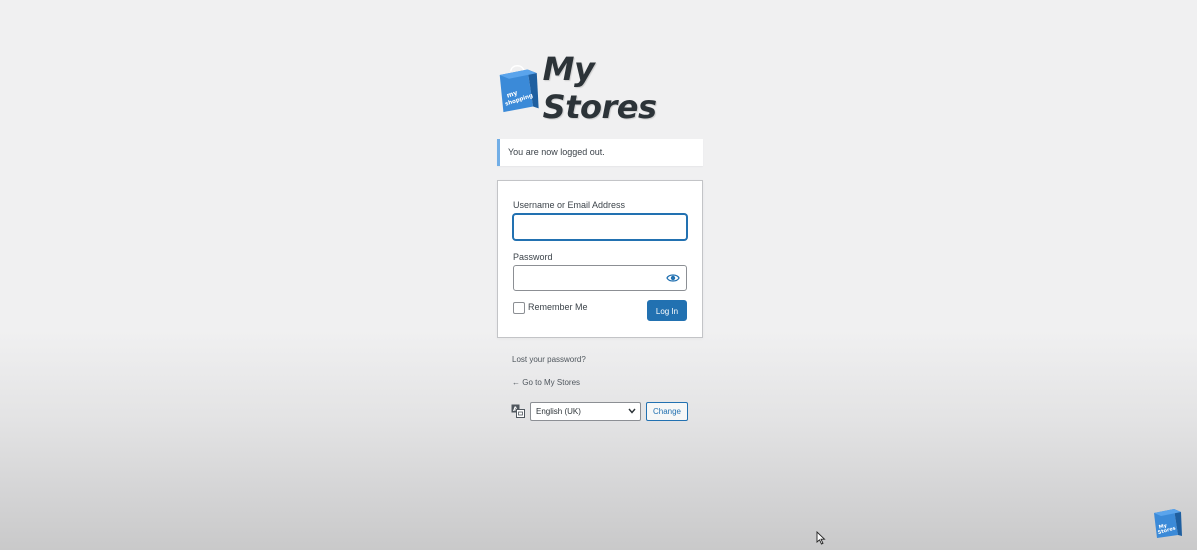 The image size is (1197, 550). What do you see at coordinates (600, 227) in the screenshot?
I see `username-input` at bounding box center [600, 227].